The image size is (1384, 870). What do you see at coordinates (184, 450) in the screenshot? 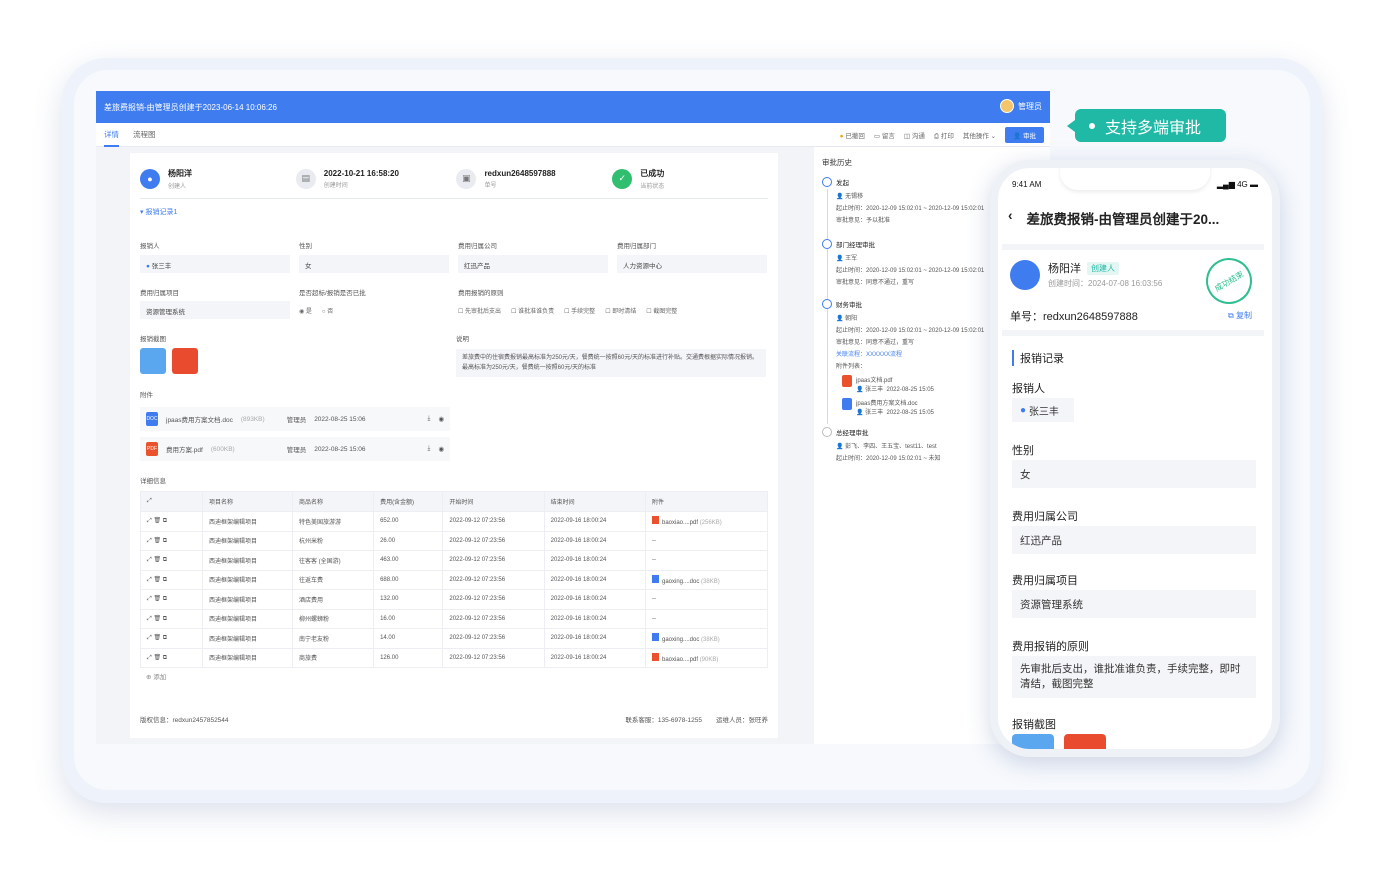
I see `attachment-name: 费用方案.pdf` at bounding box center [184, 450].